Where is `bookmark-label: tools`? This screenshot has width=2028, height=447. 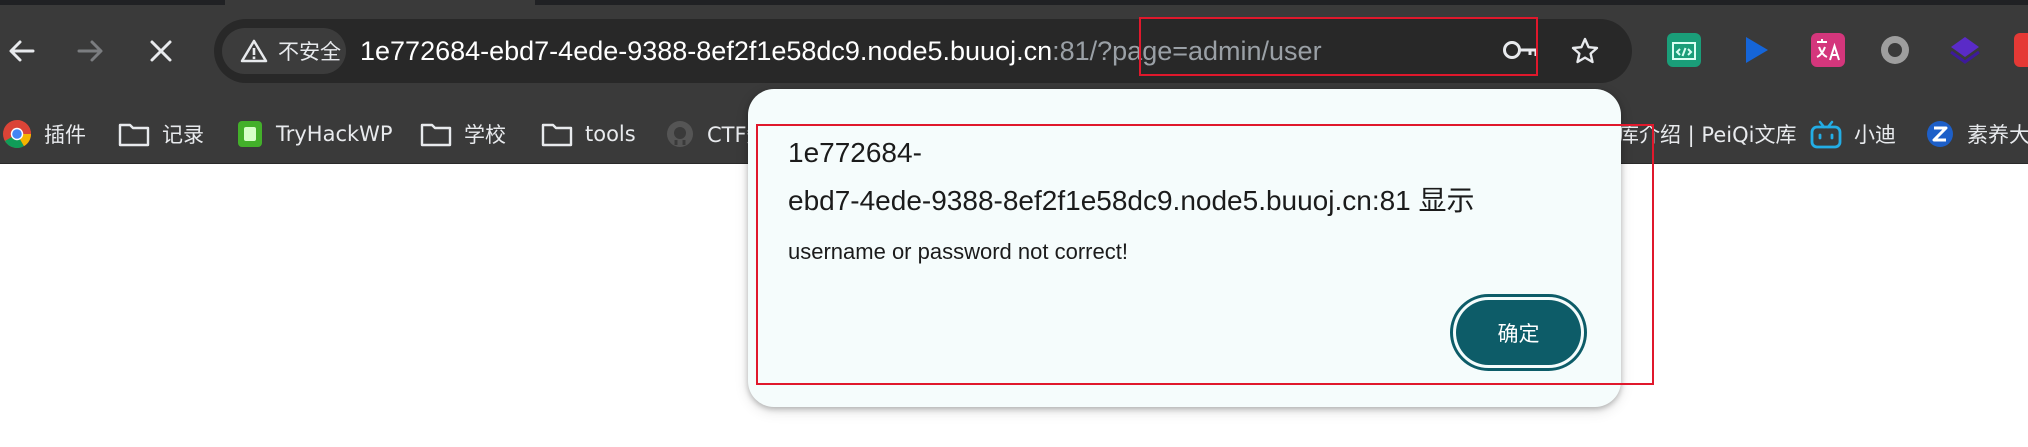
bookmark-label: tools is located at coordinates (610, 134).